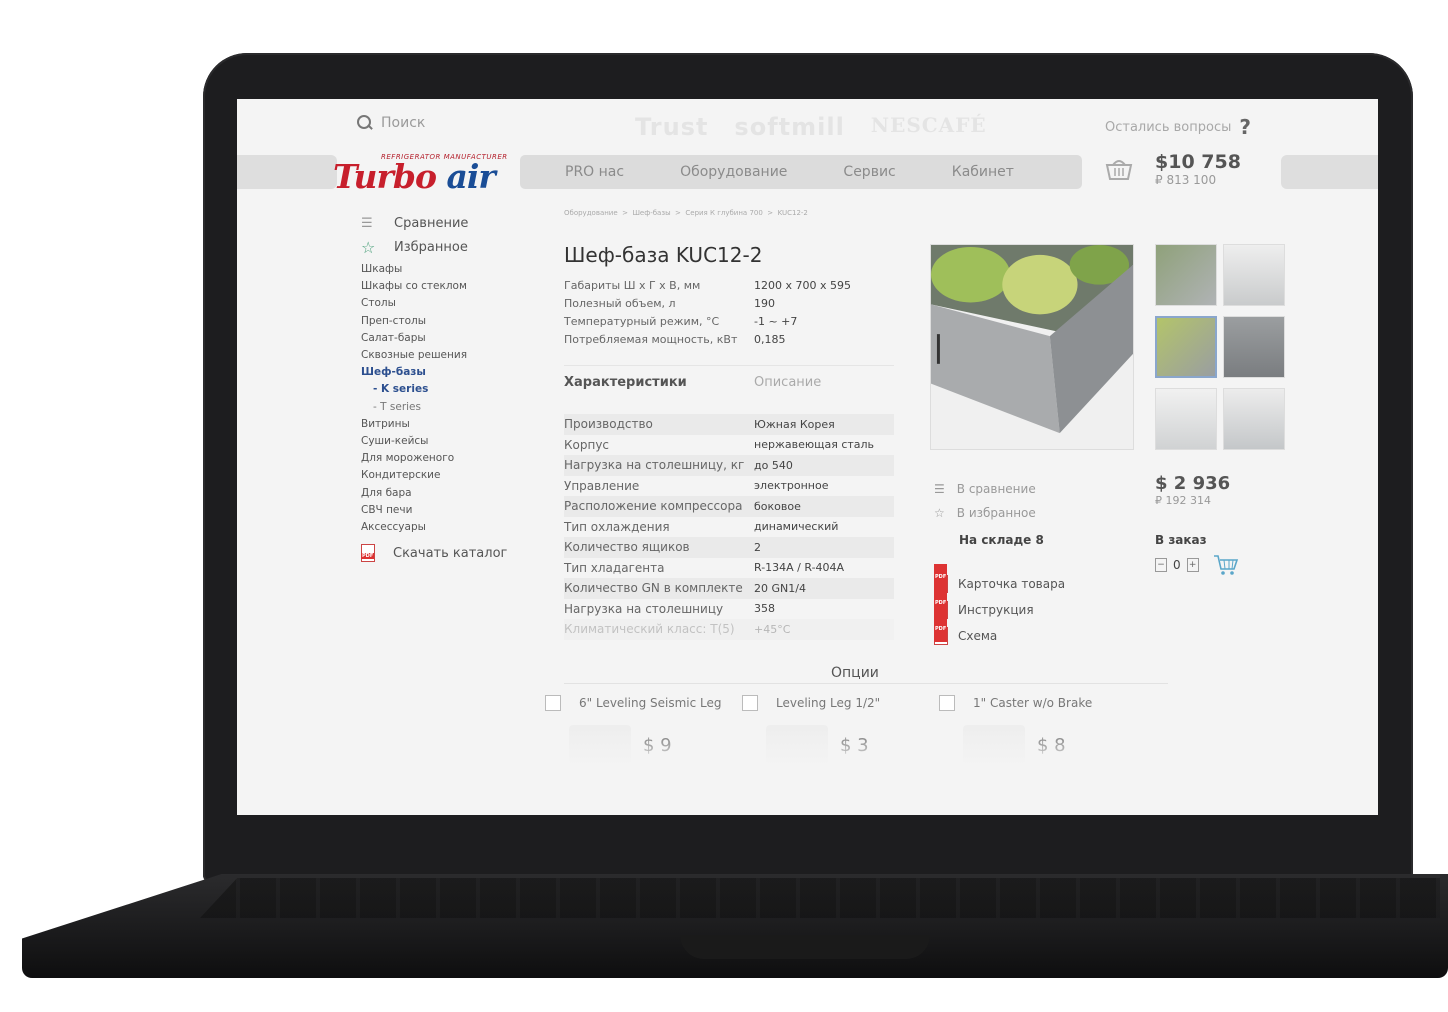  What do you see at coordinates (791, 486) in the screenshot?
I see `char-value: электронное` at bounding box center [791, 486].